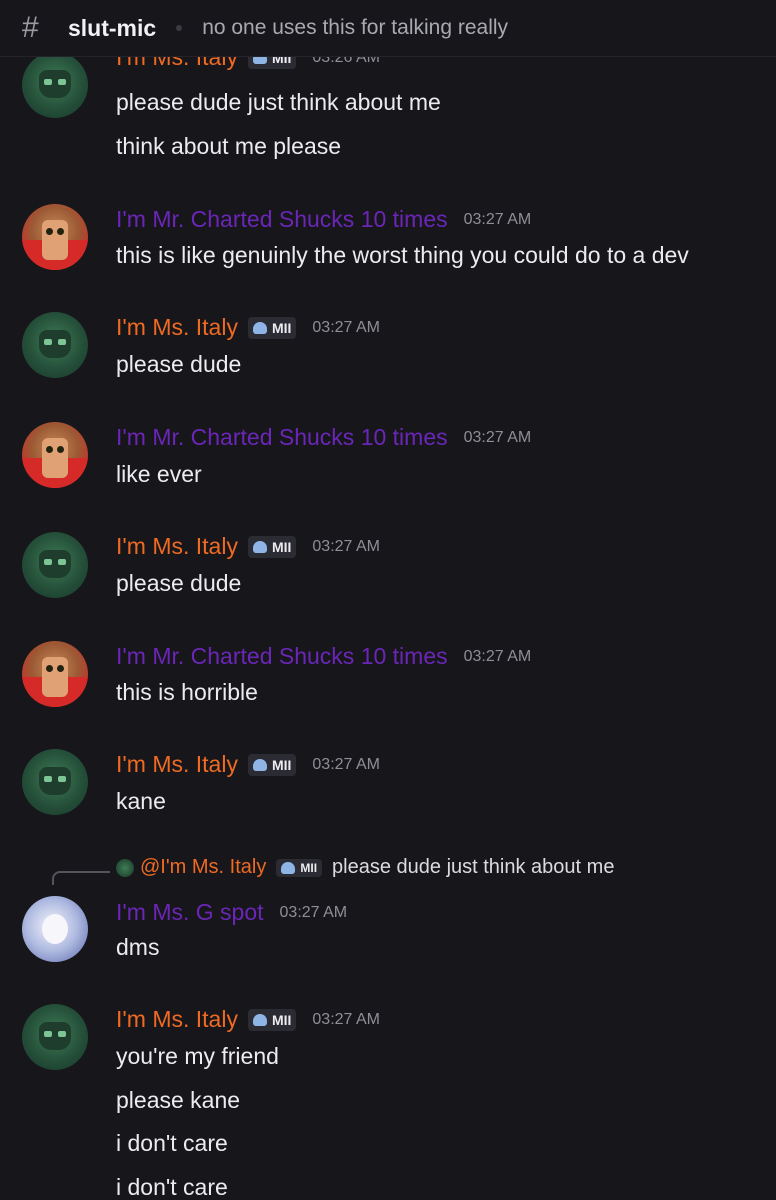 The image size is (776, 1200). What do you see at coordinates (229, 146) in the screenshot?
I see `message-text: think about me please` at bounding box center [229, 146].